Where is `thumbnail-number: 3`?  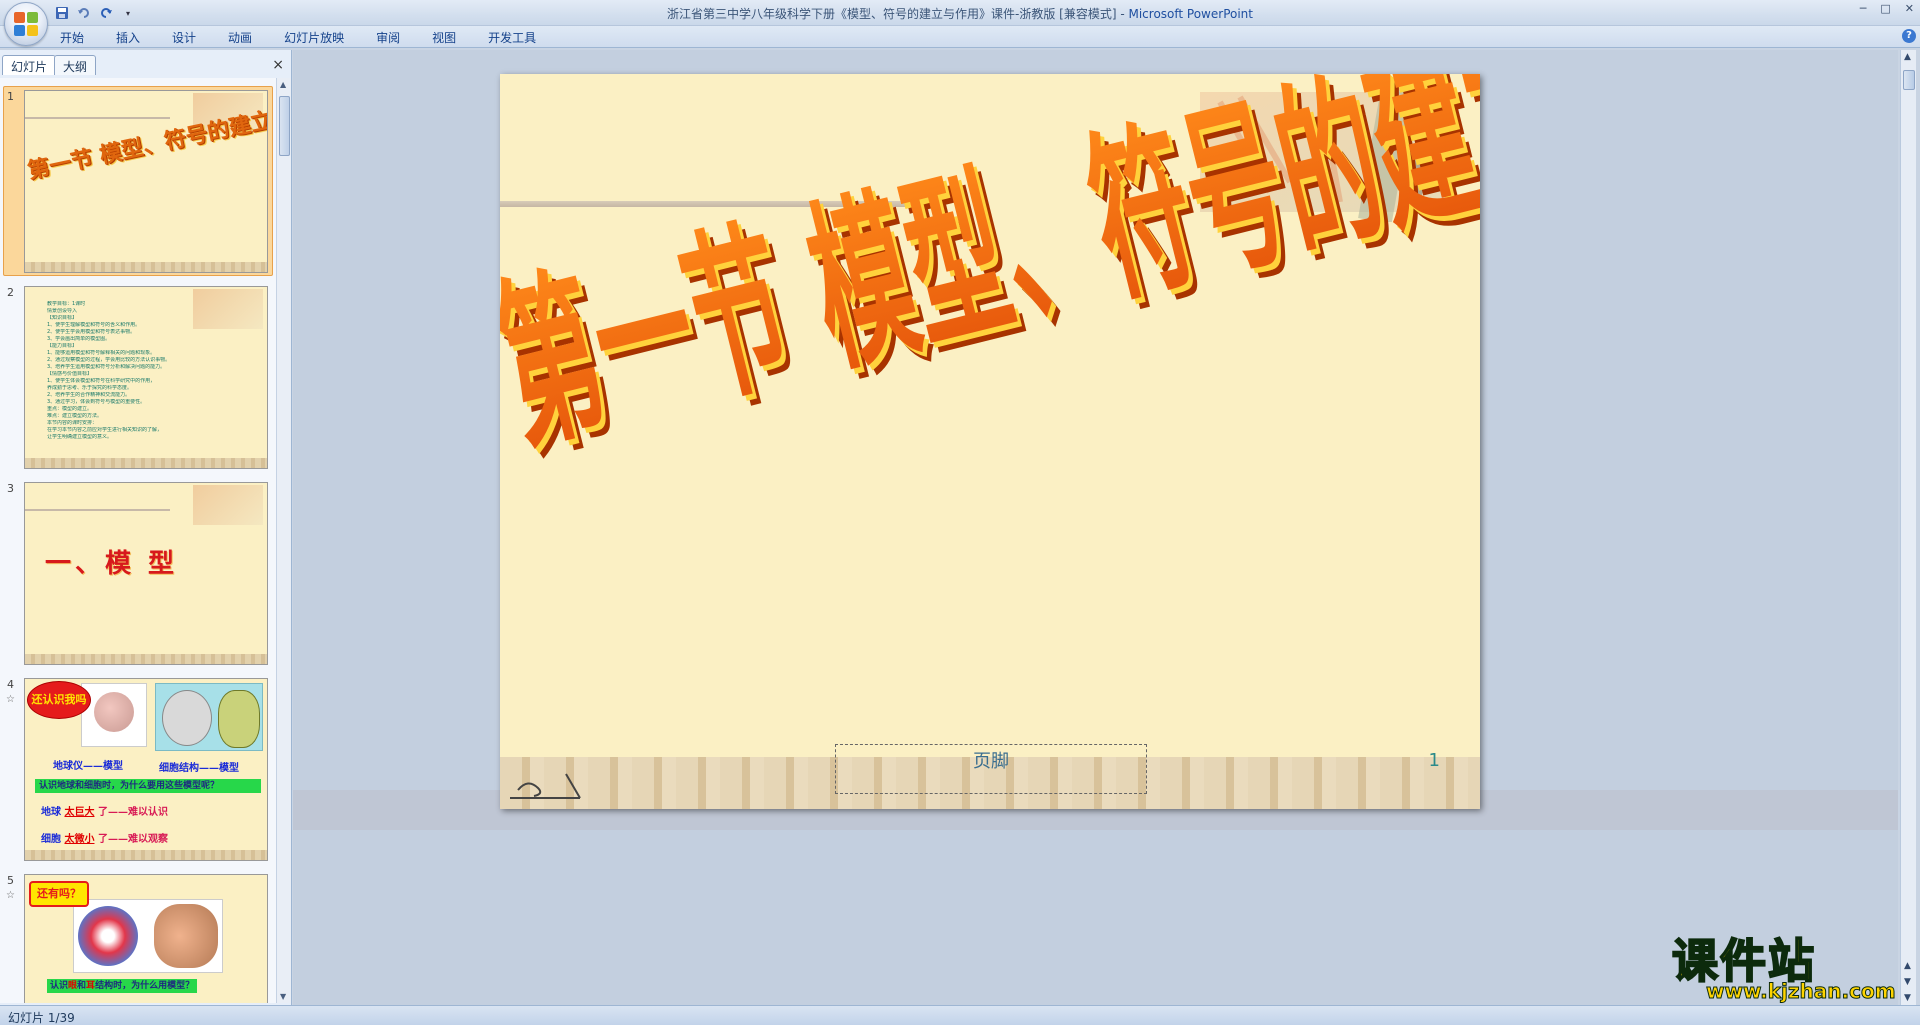 thumbnail-number: 3 is located at coordinates (10, 488).